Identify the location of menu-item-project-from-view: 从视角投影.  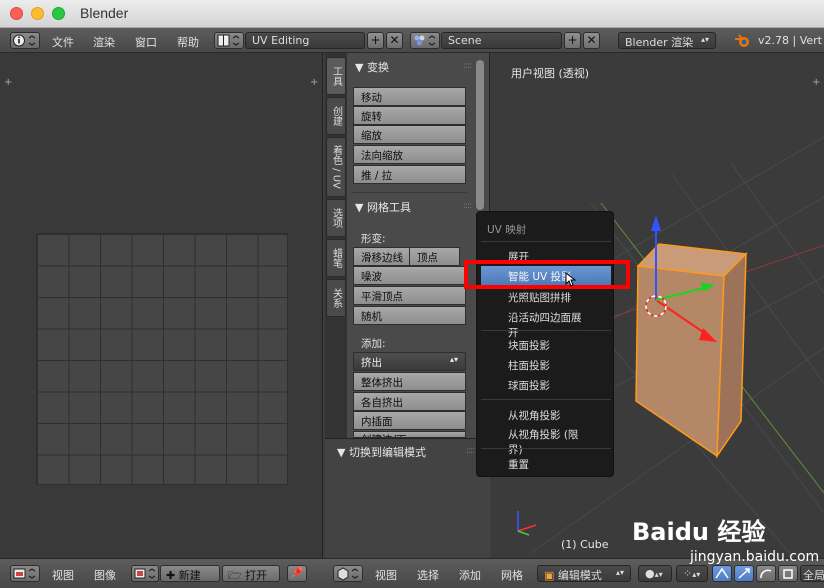
(546, 414).